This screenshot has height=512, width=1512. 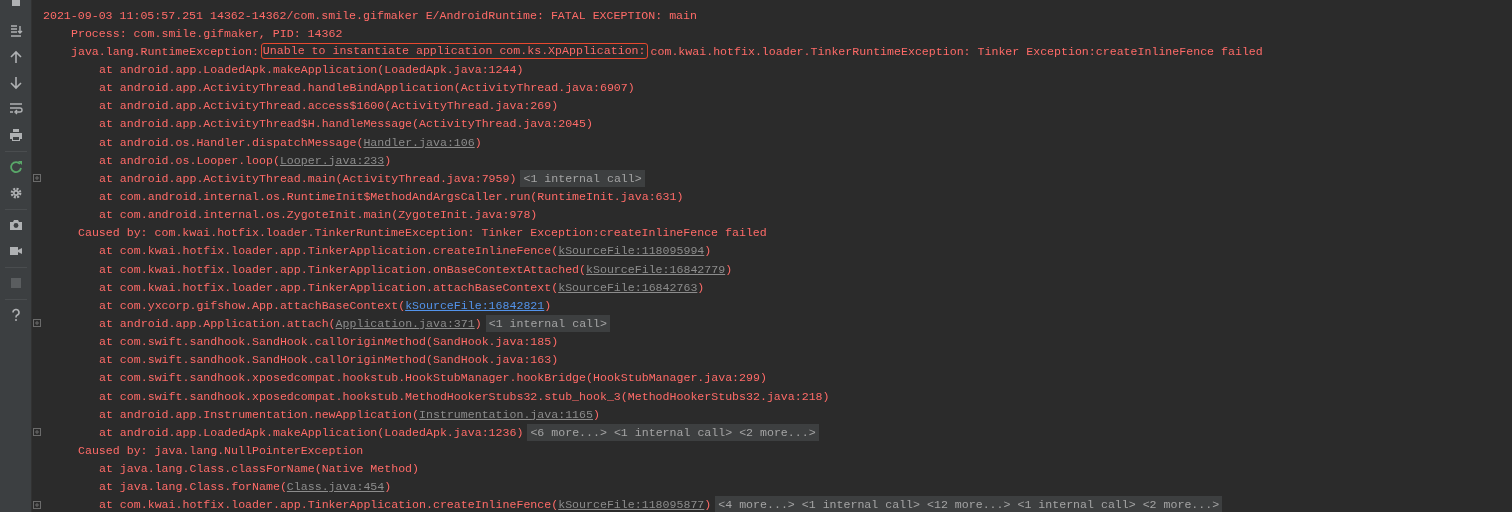 What do you see at coordinates (631, 504) in the screenshot?
I see `source-link: kSourceFile:118095877` at bounding box center [631, 504].